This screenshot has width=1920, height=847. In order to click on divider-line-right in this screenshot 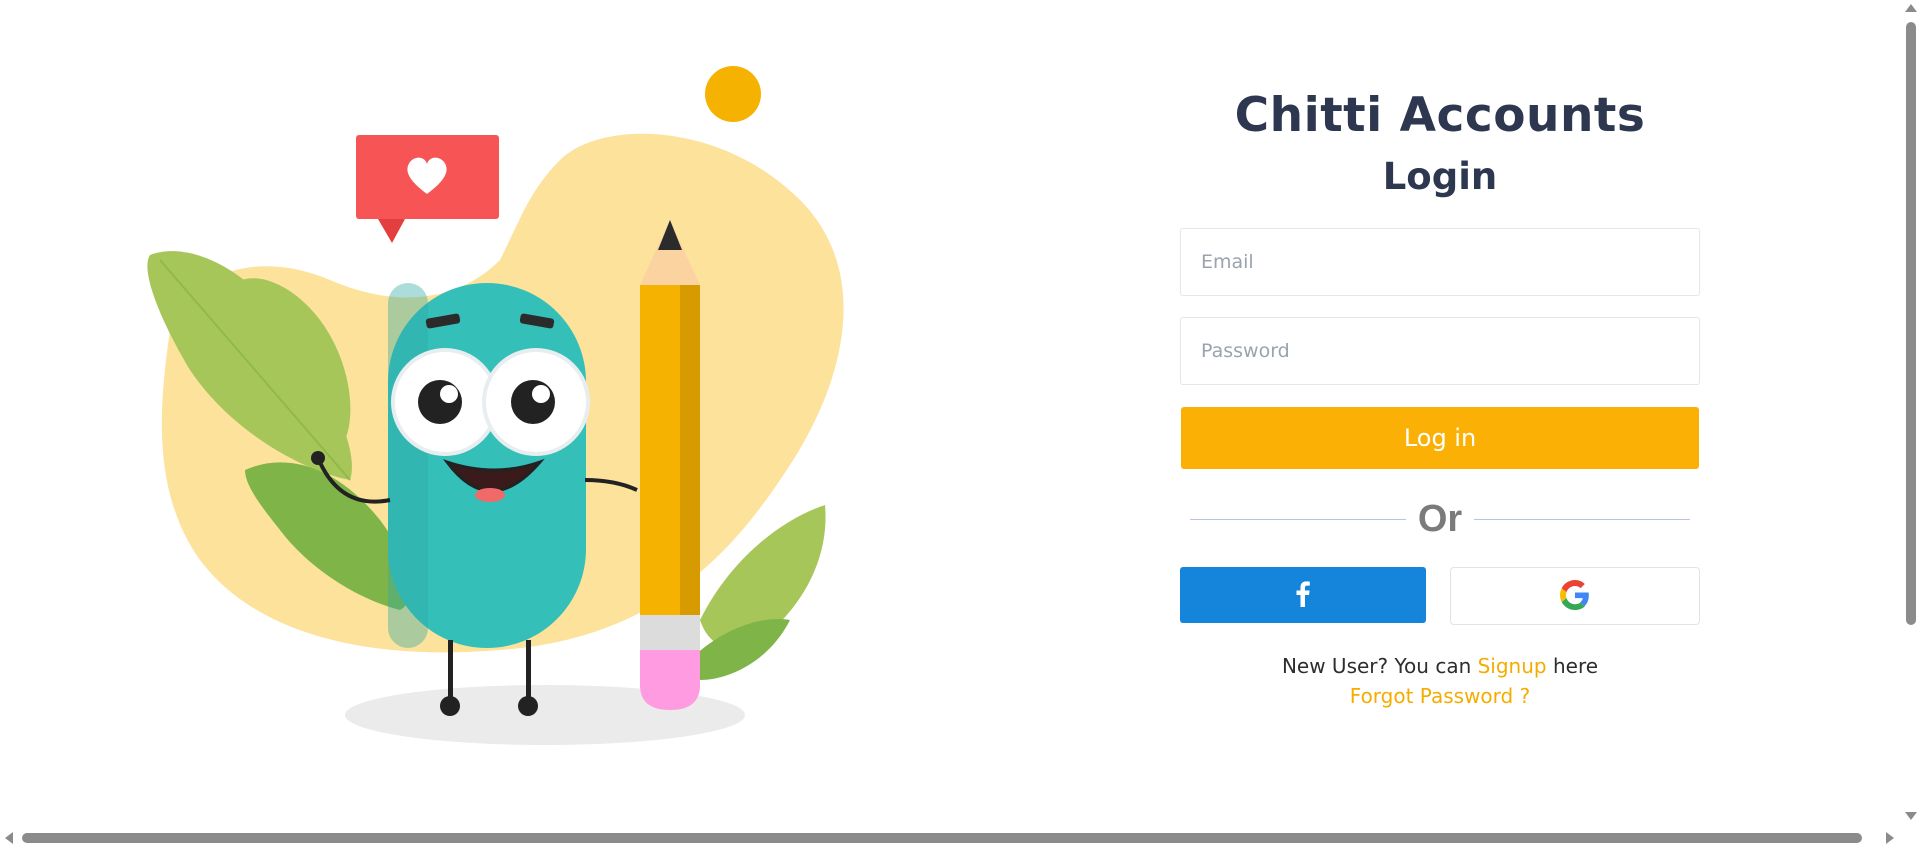, I will do `click(1582, 519)`.